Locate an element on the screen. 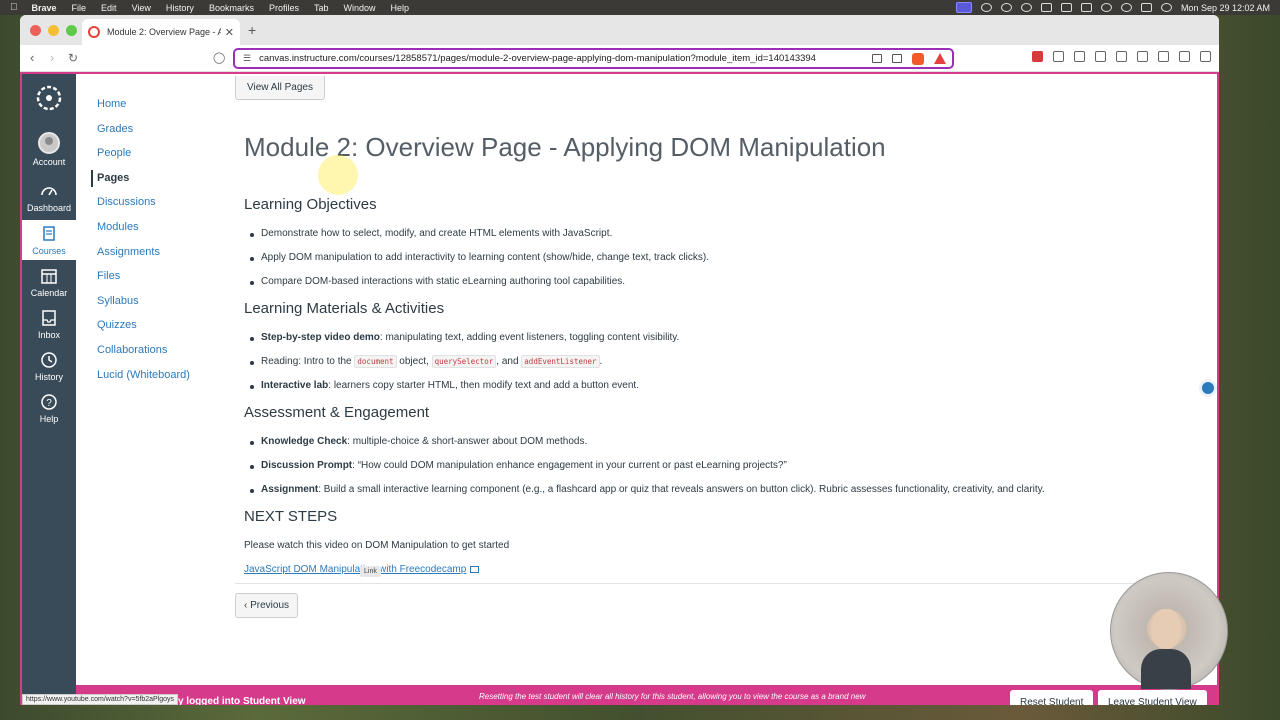  extension-red-icon is located at coordinates (1037, 56).